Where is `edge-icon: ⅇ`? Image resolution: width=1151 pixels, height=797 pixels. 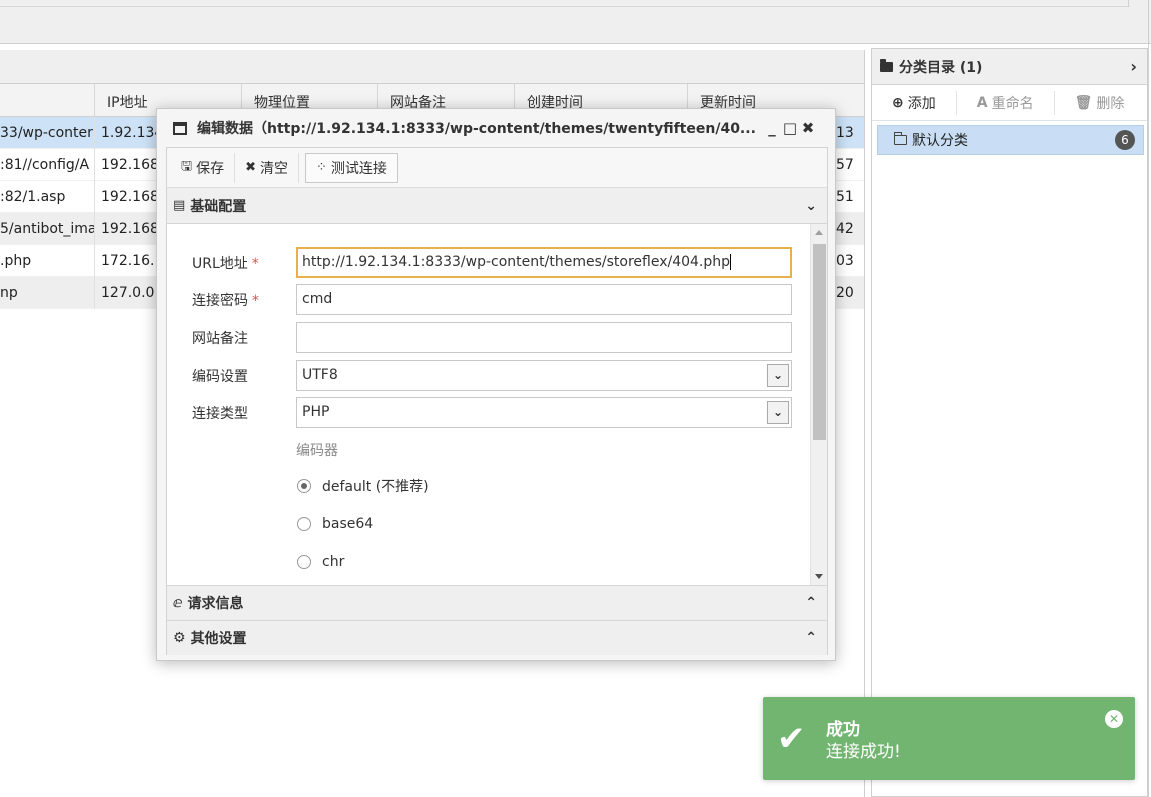
edge-icon: ⅇ is located at coordinates (178, 603).